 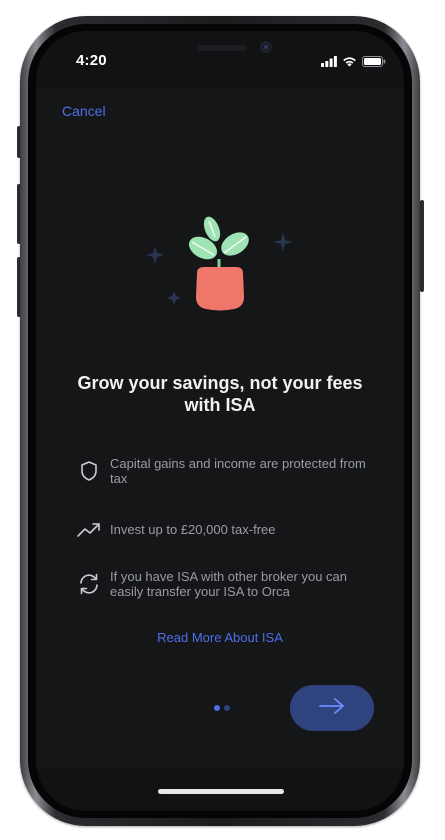 I want to click on earpiece-speaker, so click(x=222, y=48).